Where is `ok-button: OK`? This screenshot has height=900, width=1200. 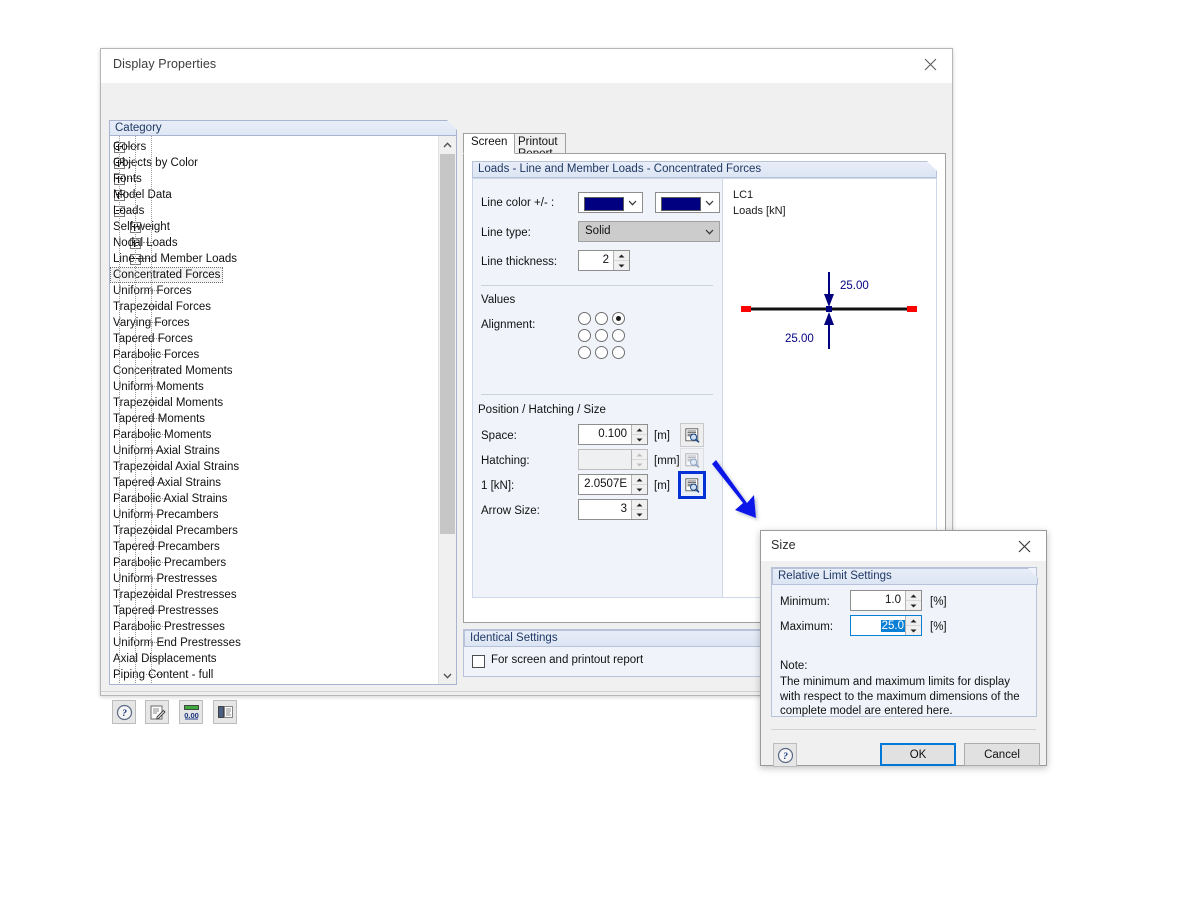
ok-button: OK is located at coordinates (918, 754).